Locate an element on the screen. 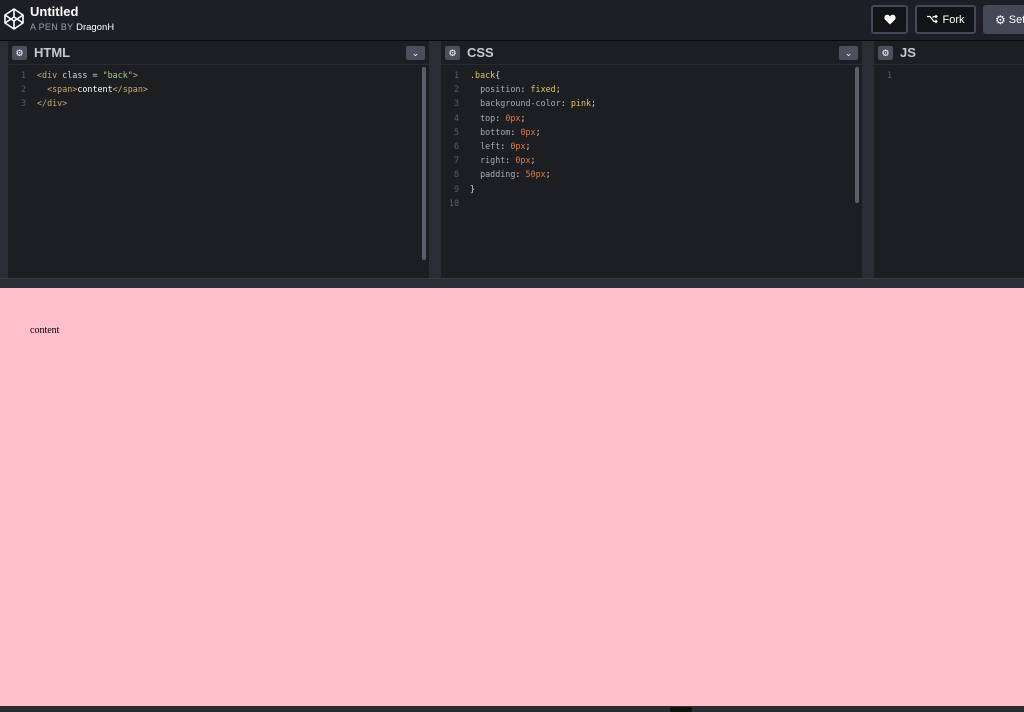 The image size is (1024, 712). css-panel-header: ⚙ CSS ⌄ is located at coordinates (651, 53).